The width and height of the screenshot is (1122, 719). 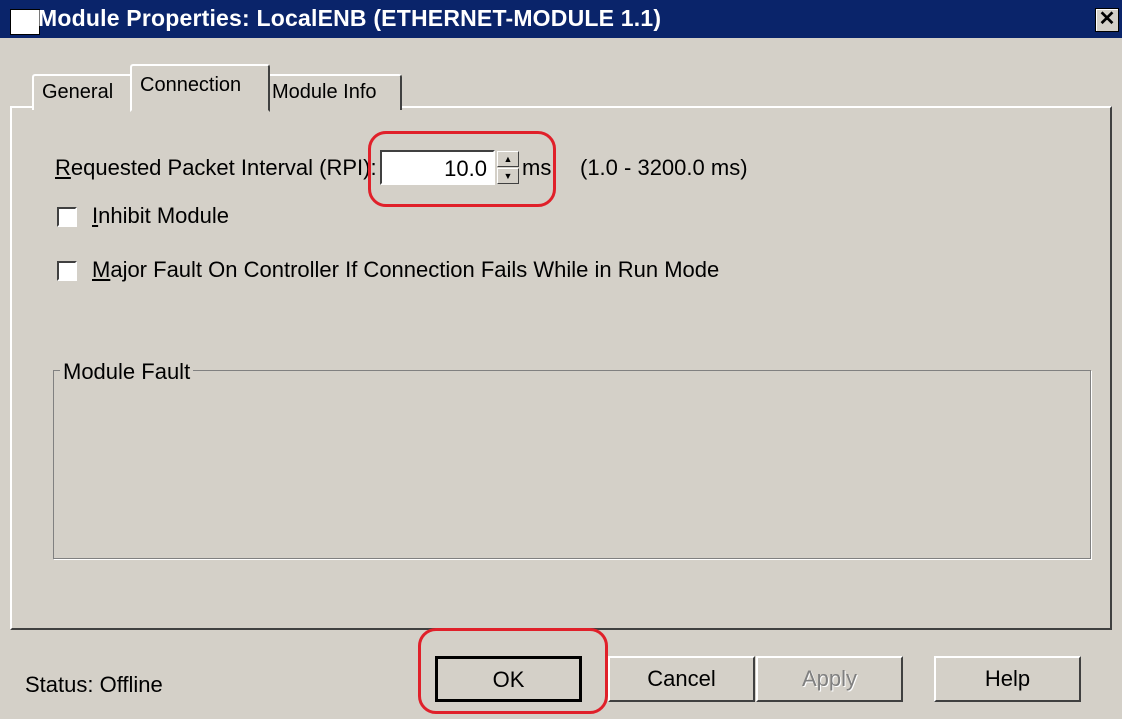 I want to click on ok-highlight-annotation, so click(x=513, y=671).